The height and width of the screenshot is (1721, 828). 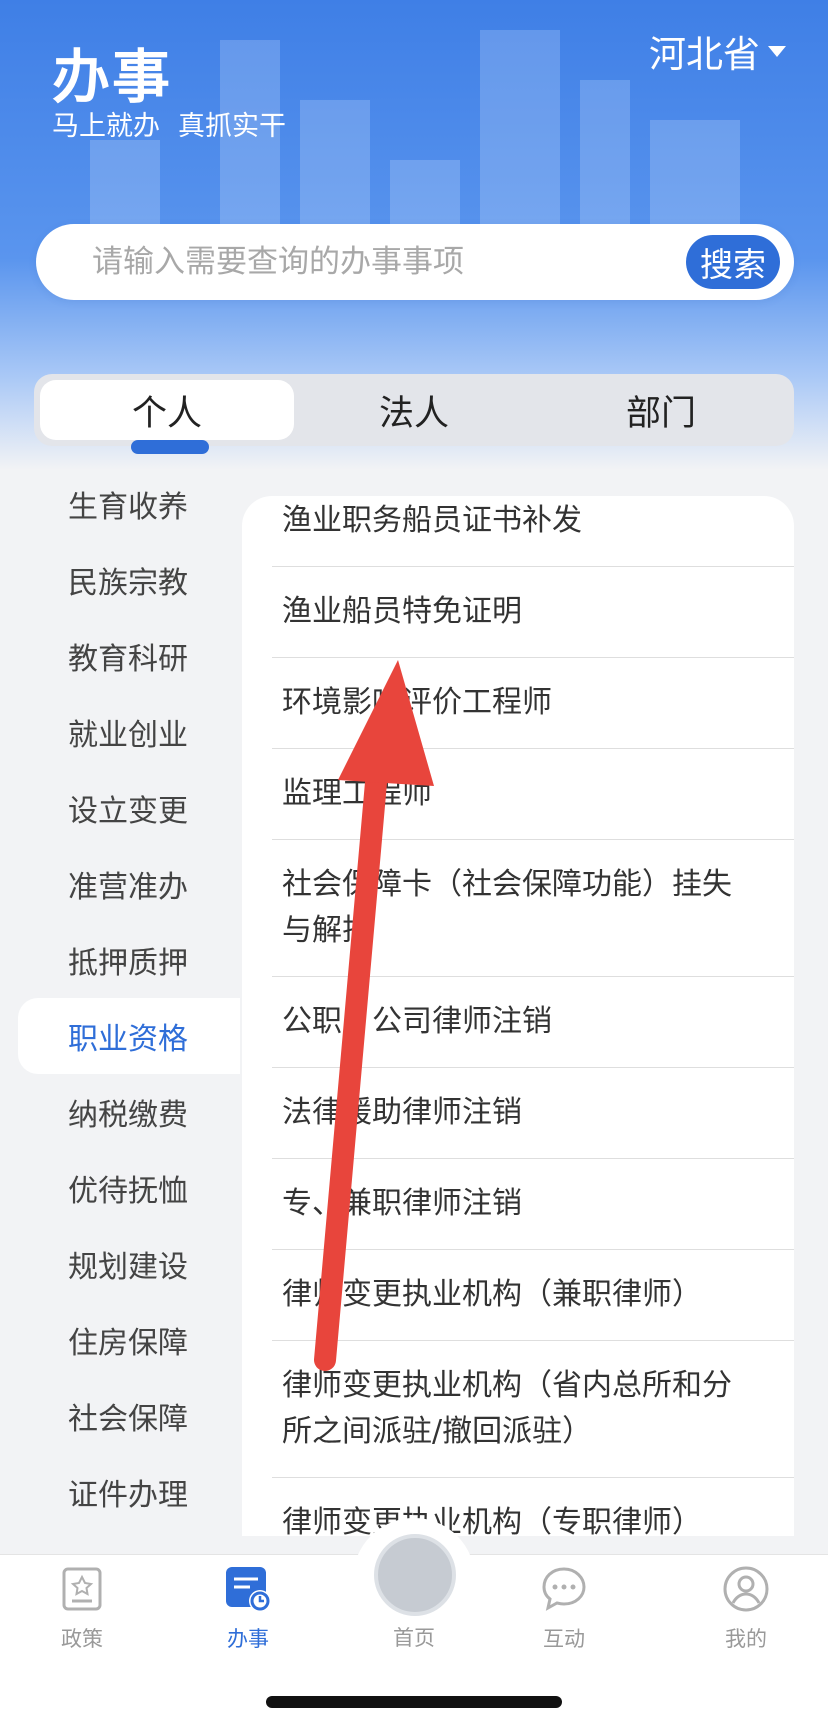 What do you see at coordinates (415, 1575) in the screenshot?
I see `emblem-icon` at bounding box center [415, 1575].